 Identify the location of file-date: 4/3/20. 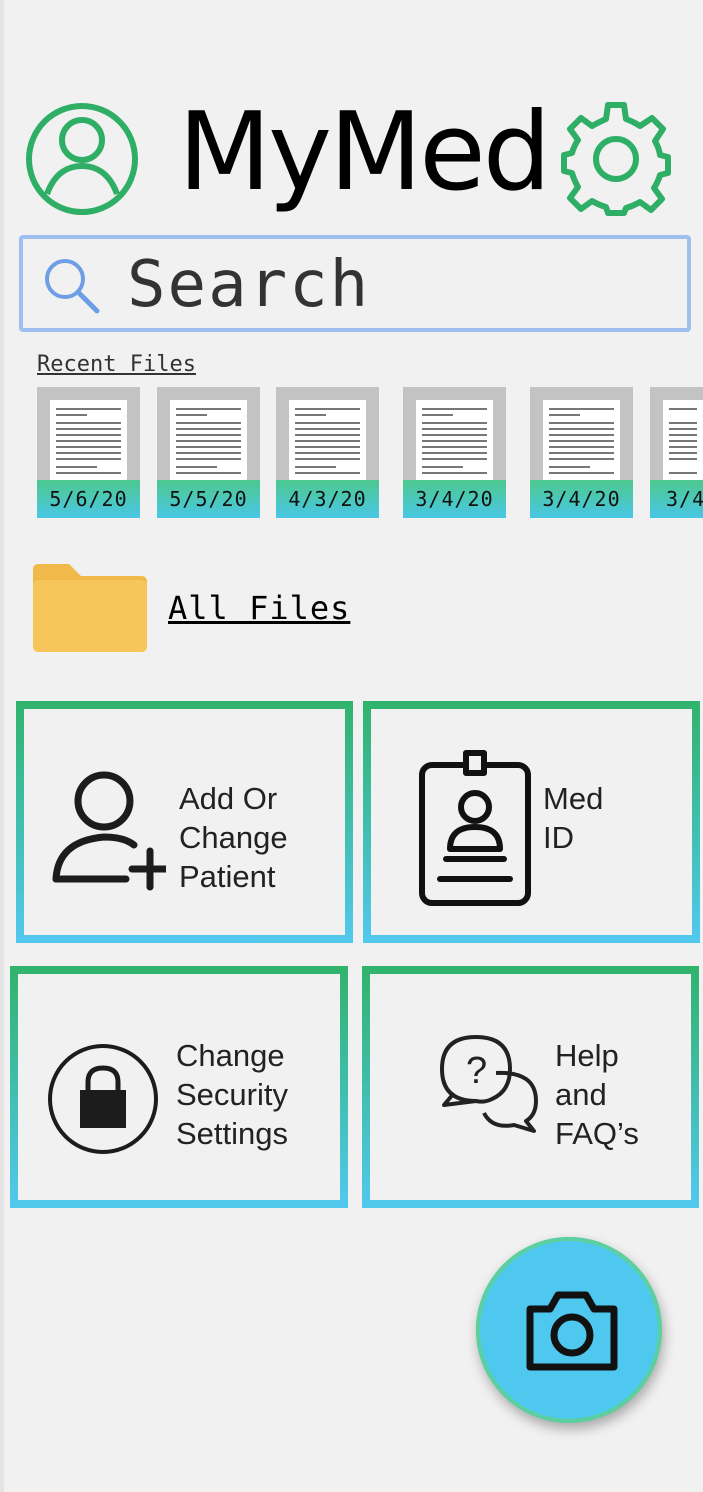
(327, 499).